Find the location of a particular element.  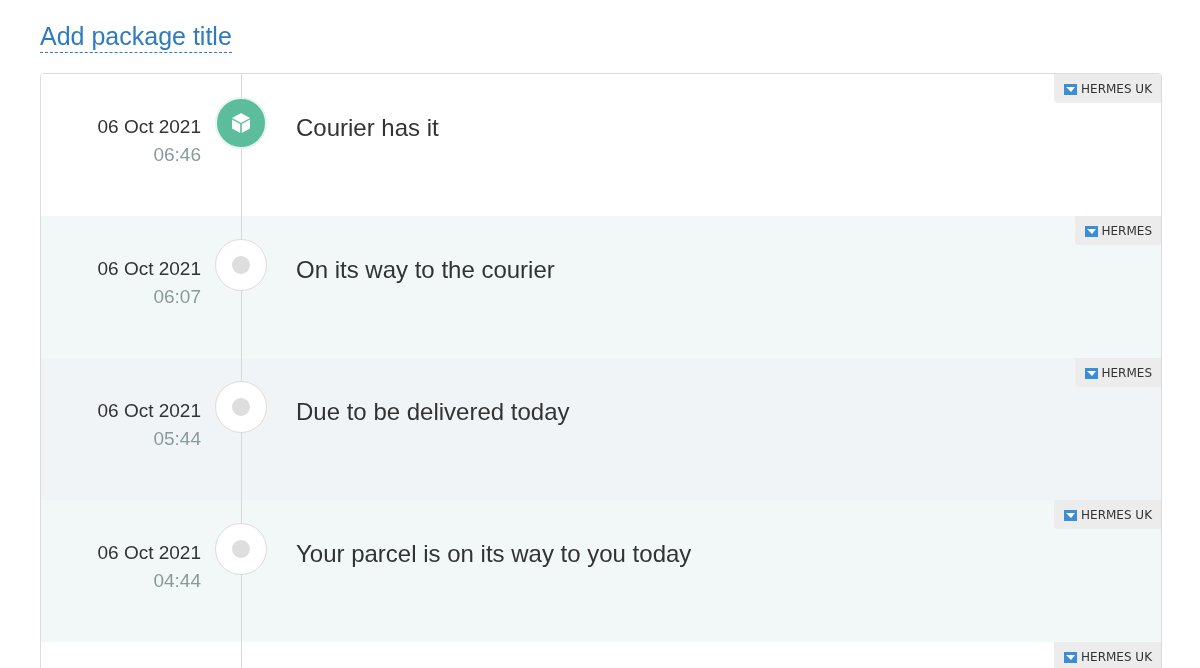

event-time: 04:44 is located at coordinates (177, 581).